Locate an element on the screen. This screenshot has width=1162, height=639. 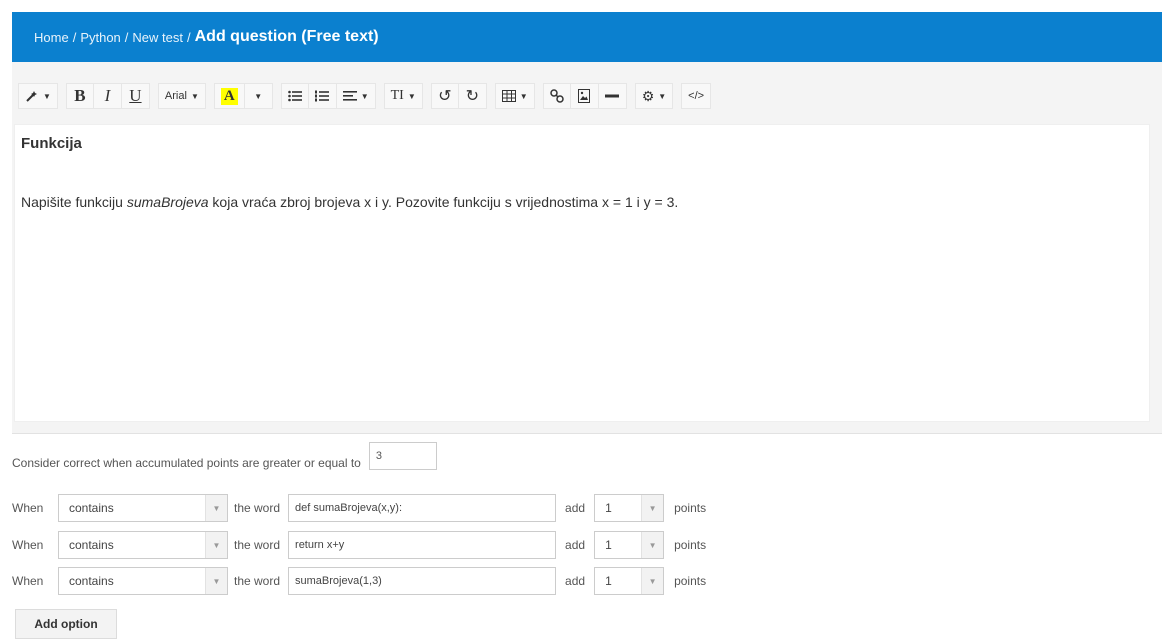
unordered-list-button is located at coordinates (294, 96).